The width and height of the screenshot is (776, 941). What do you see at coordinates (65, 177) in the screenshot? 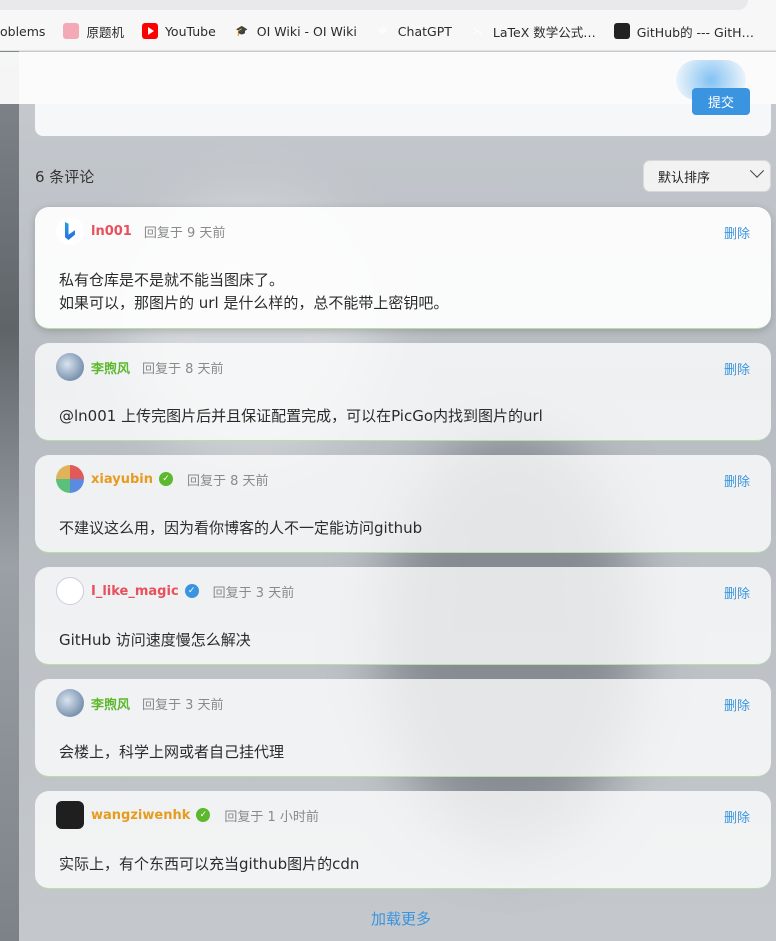
I see `comment-count: 6 条评论` at bounding box center [65, 177].